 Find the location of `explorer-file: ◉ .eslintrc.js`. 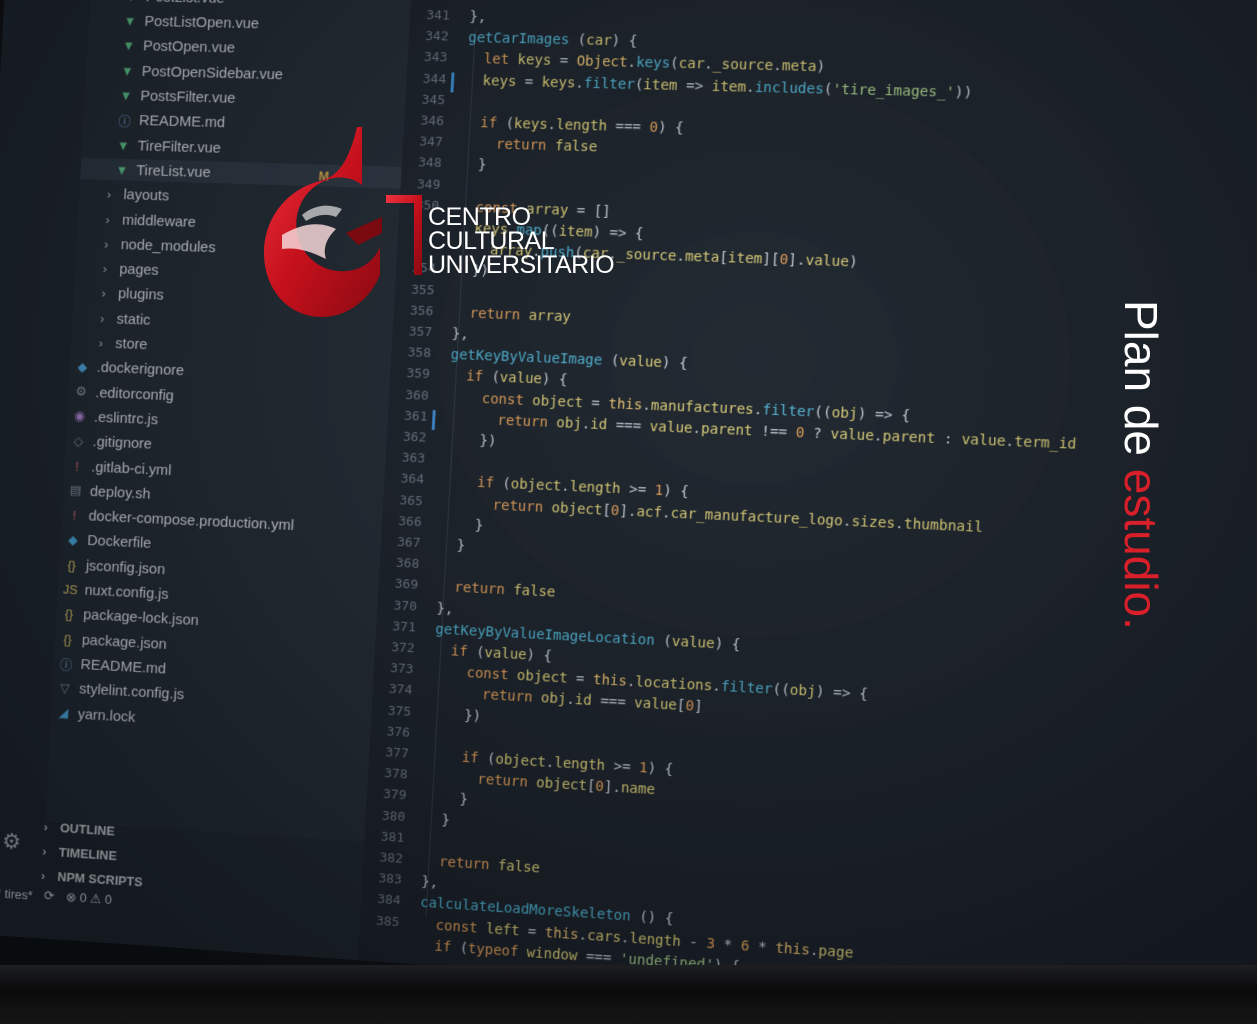

explorer-file: ◉ .eslintrc.js is located at coordinates (113, 417).